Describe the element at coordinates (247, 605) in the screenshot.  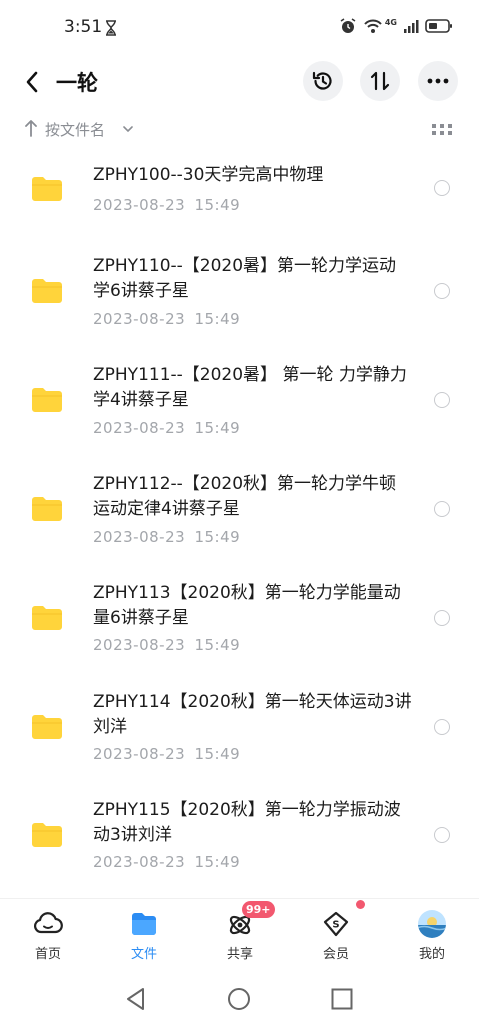
I see `file-name: ZPHY113【2020秋】第一轮力学能量动量6讲蔡子星` at that location.